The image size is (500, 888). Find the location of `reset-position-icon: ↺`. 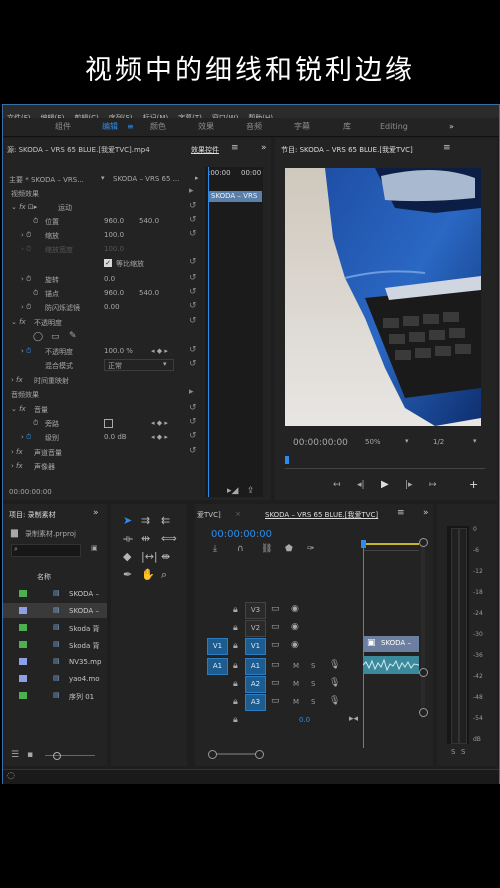

reset-position-icon: ↺ is located at coordinates (193, 220).